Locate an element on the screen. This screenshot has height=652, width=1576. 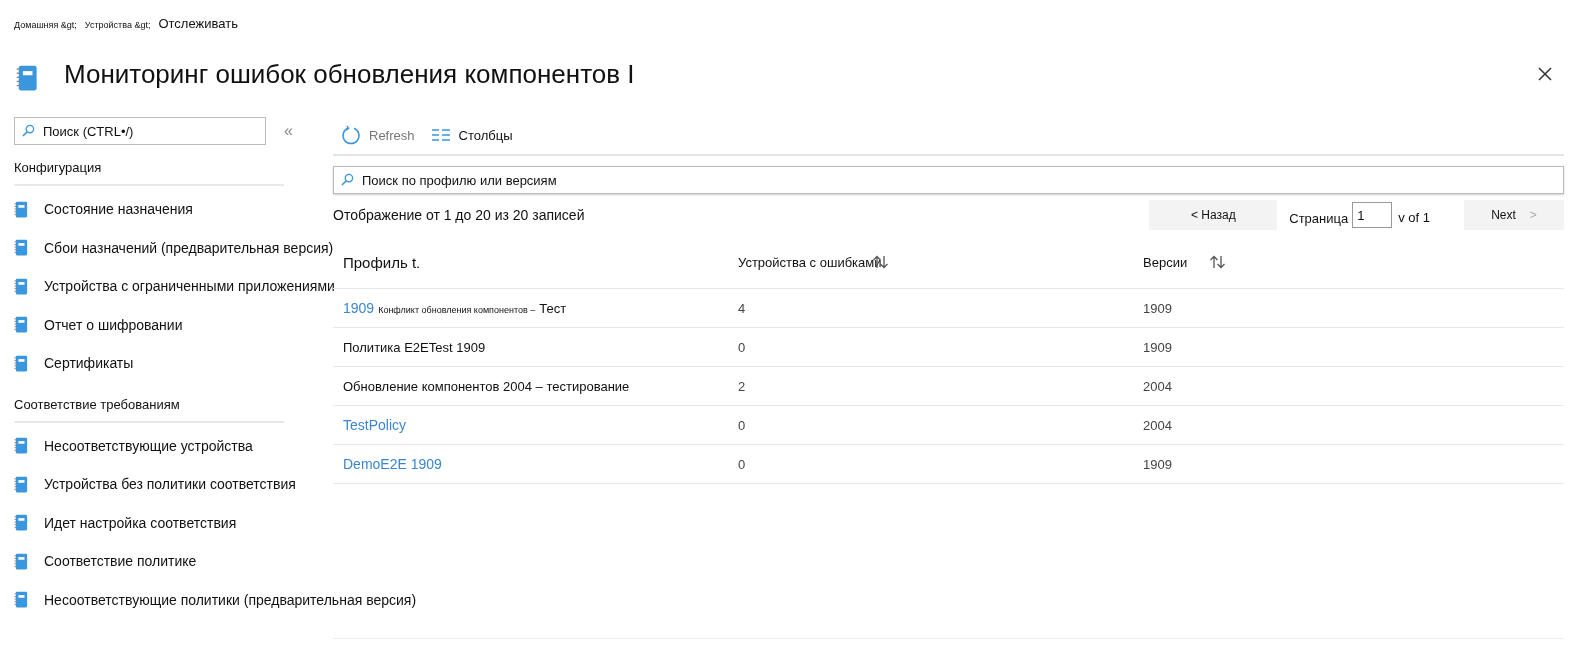
page-title: Мониторинг ошибок обновления компонентов I is located at coordinates (350, 74).